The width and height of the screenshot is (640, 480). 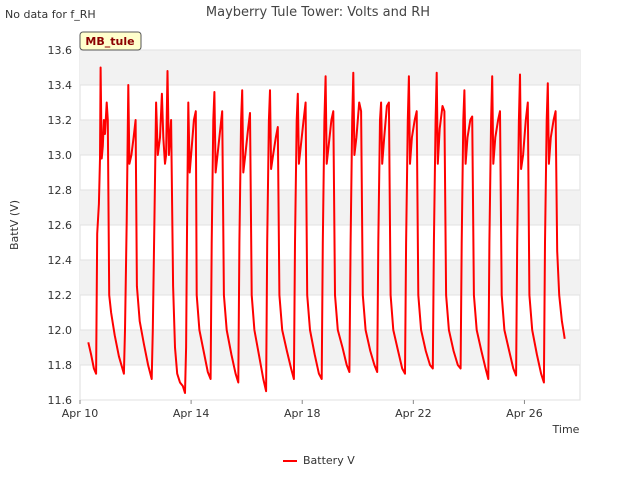 I want to click on x-tick-label: Apr 26, so click(x=524, y=413).